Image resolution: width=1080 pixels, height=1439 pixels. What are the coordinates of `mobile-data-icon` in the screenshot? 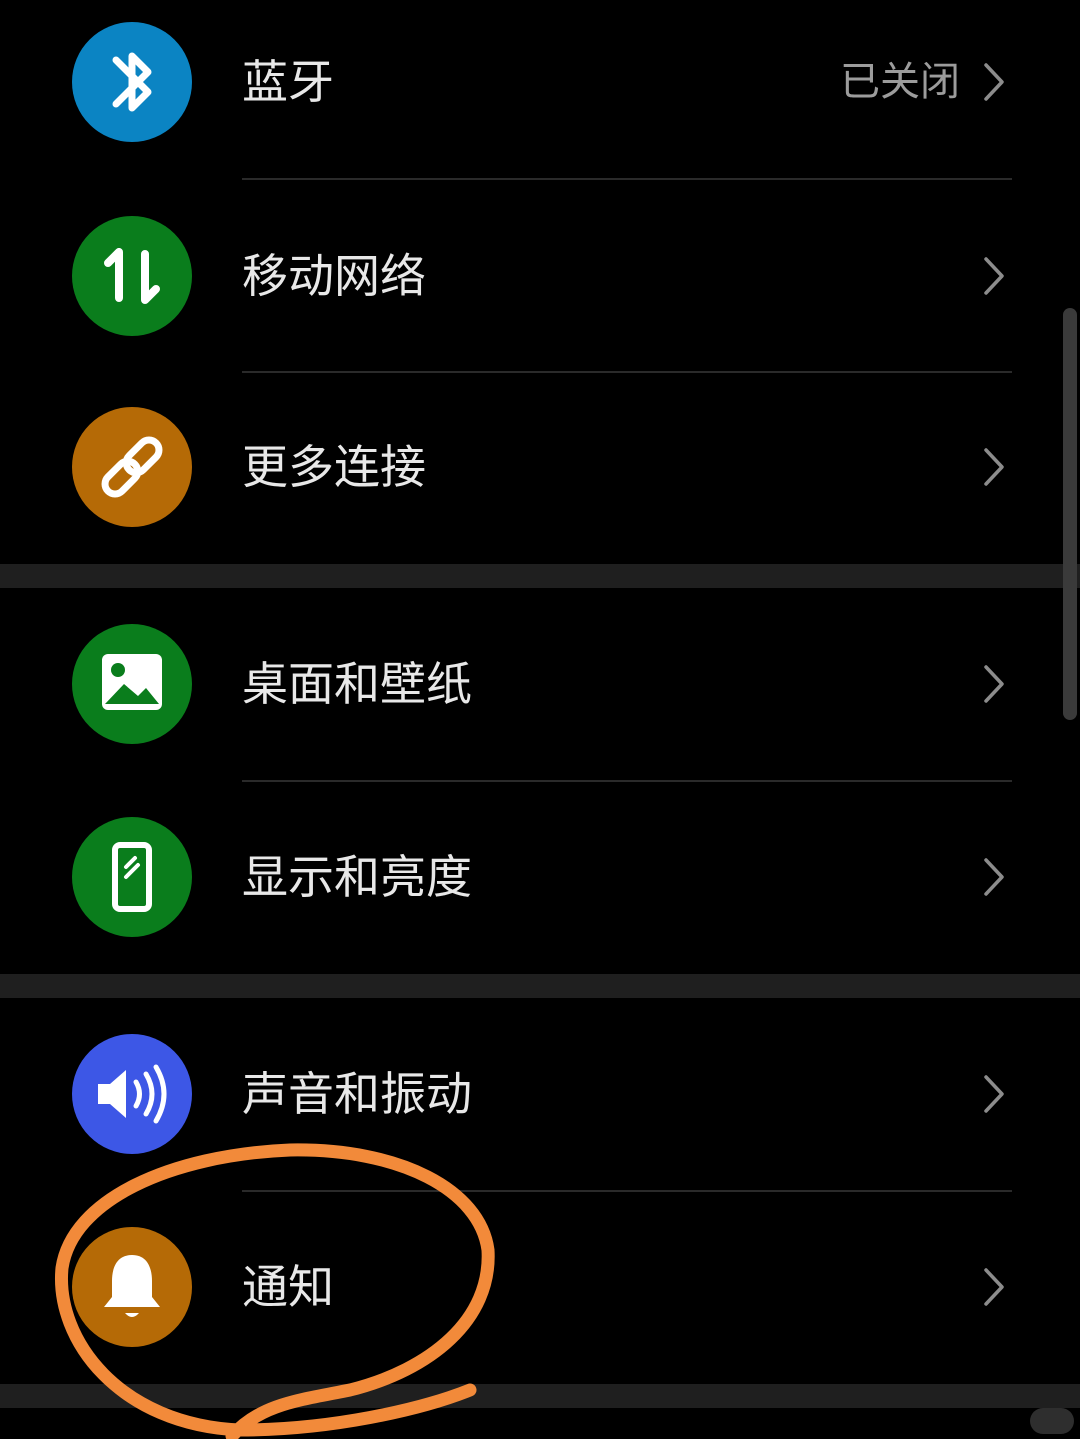 It's located at (132, 276).